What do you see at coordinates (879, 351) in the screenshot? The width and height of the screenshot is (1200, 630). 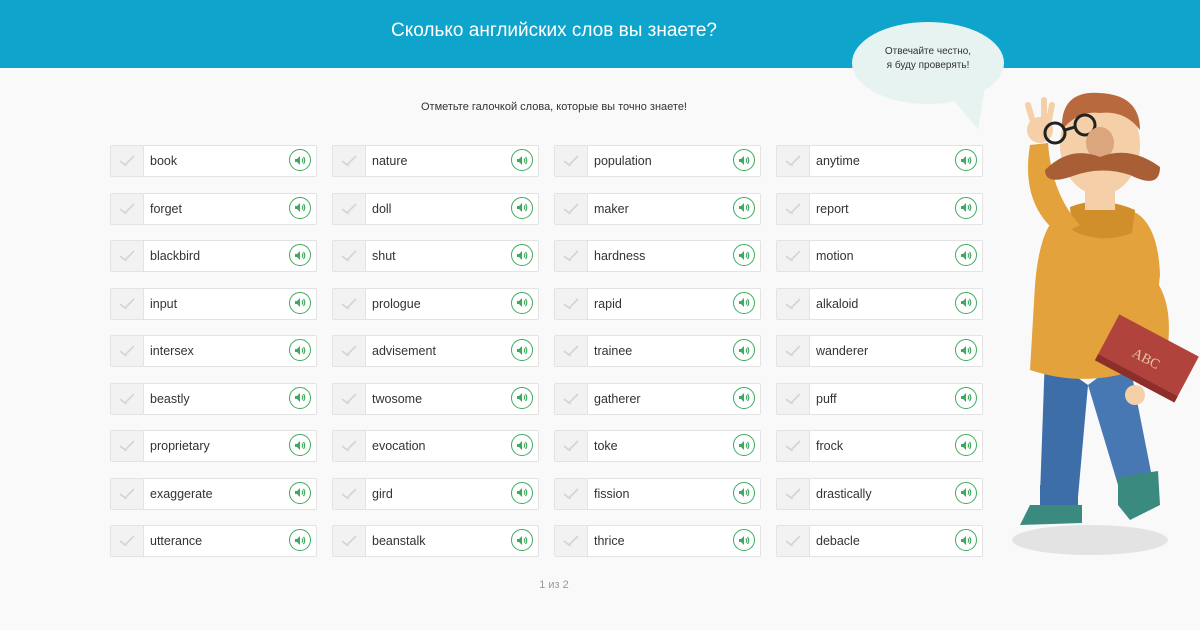 I see `word-card: wanderer` at bounding box center [879, 351].